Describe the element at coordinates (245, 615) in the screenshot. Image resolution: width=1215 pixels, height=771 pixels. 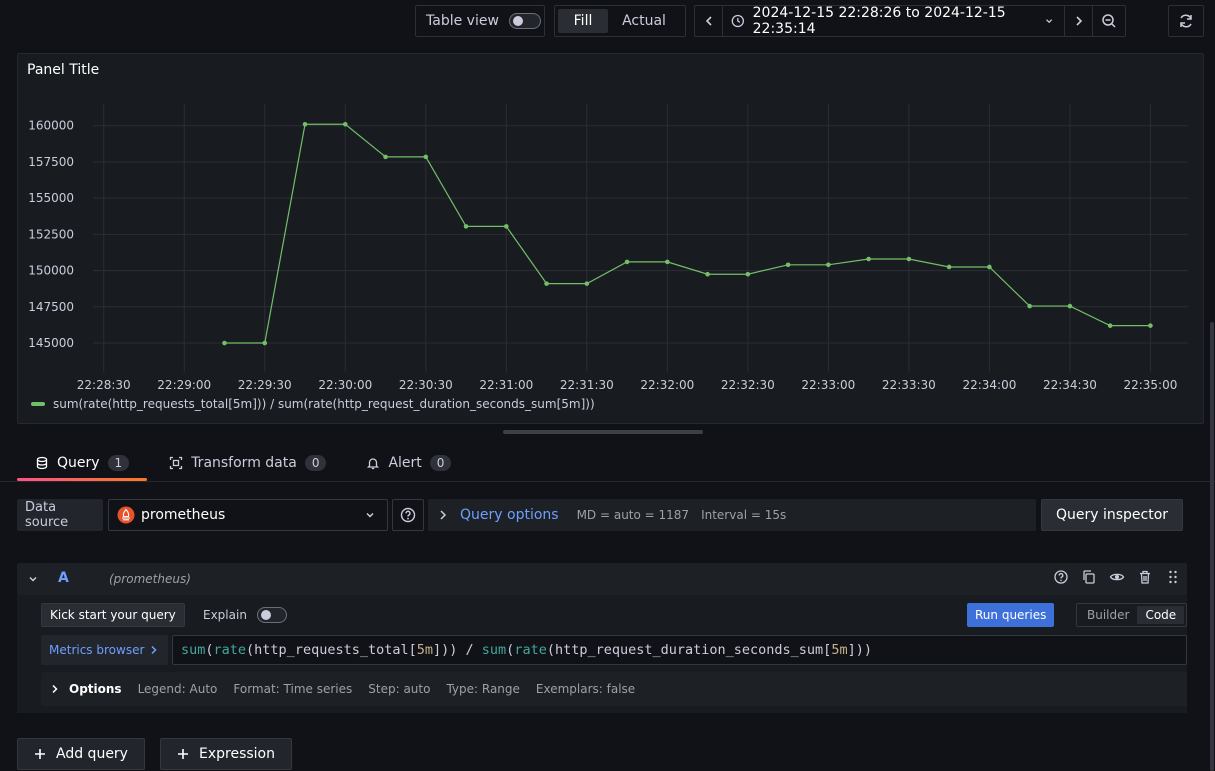
I see `explain-toggle: Explain` at that location.